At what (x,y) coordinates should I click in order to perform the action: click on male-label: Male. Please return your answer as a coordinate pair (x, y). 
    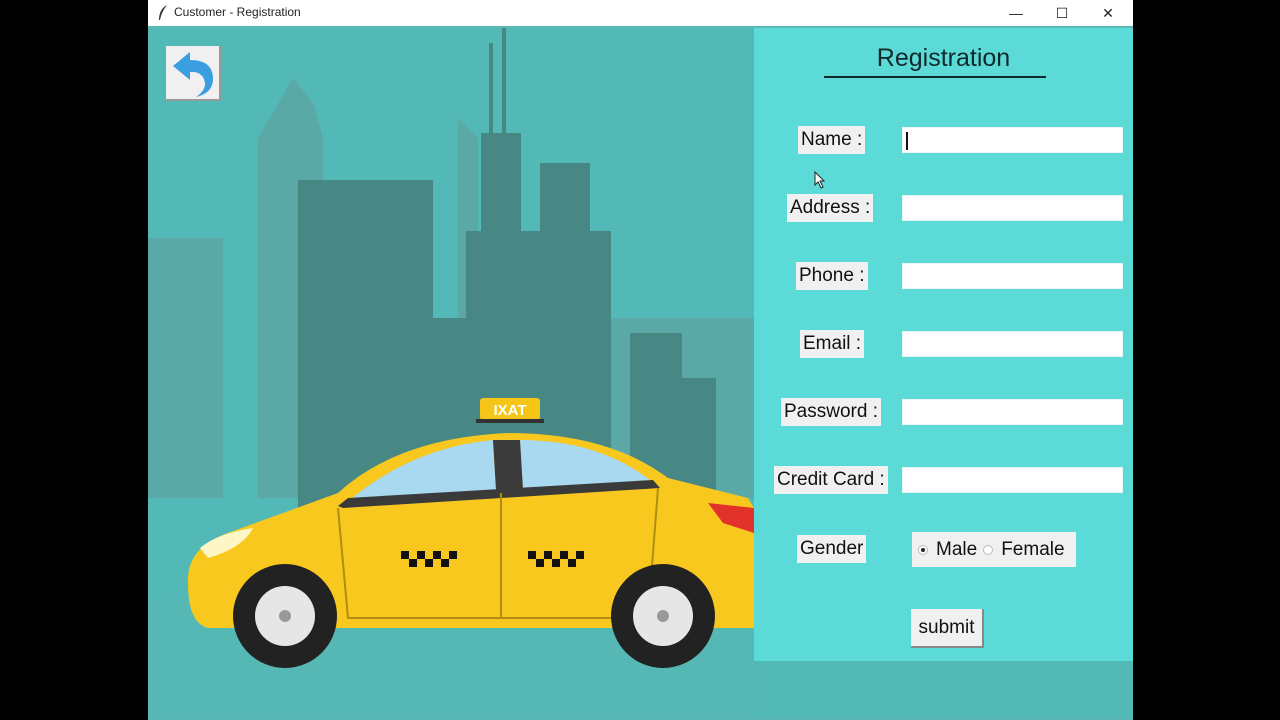
    Looking at the image, I should click on (957, 549).